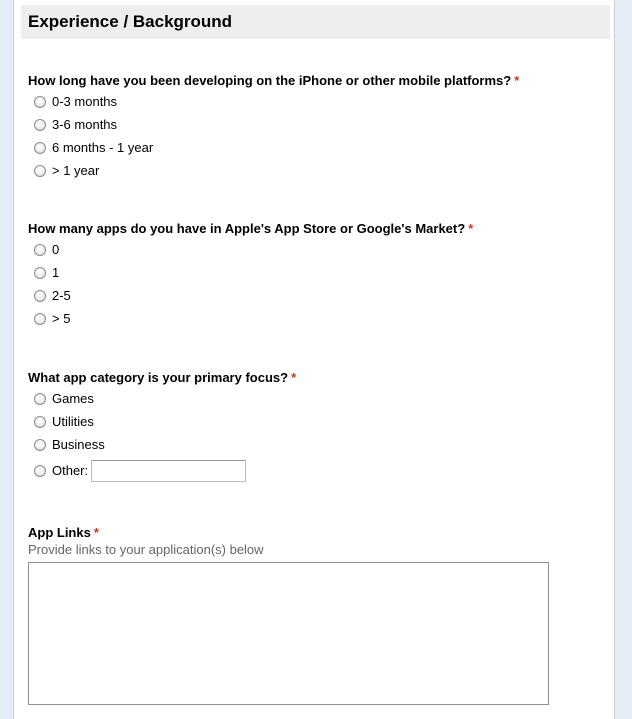  I want to click on option-label: Other:, so click(70, 470).